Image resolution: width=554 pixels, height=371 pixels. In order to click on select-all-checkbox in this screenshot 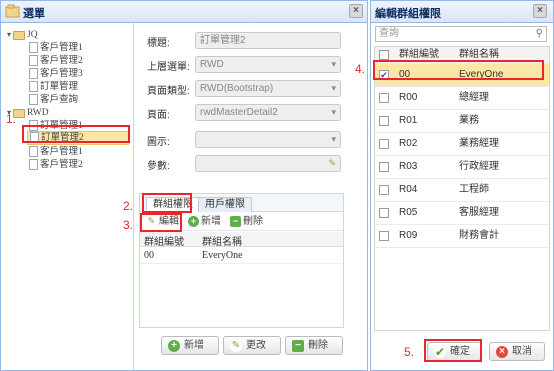, I will do `click(384, 55)`.